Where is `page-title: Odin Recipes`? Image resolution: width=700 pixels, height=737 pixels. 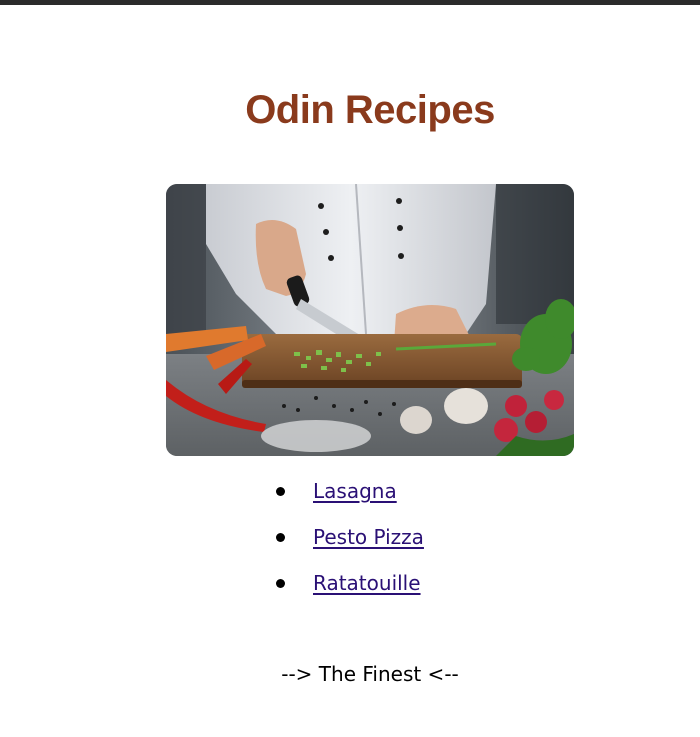
page-title: Odin Recipes is located at coordinates (370, 110).